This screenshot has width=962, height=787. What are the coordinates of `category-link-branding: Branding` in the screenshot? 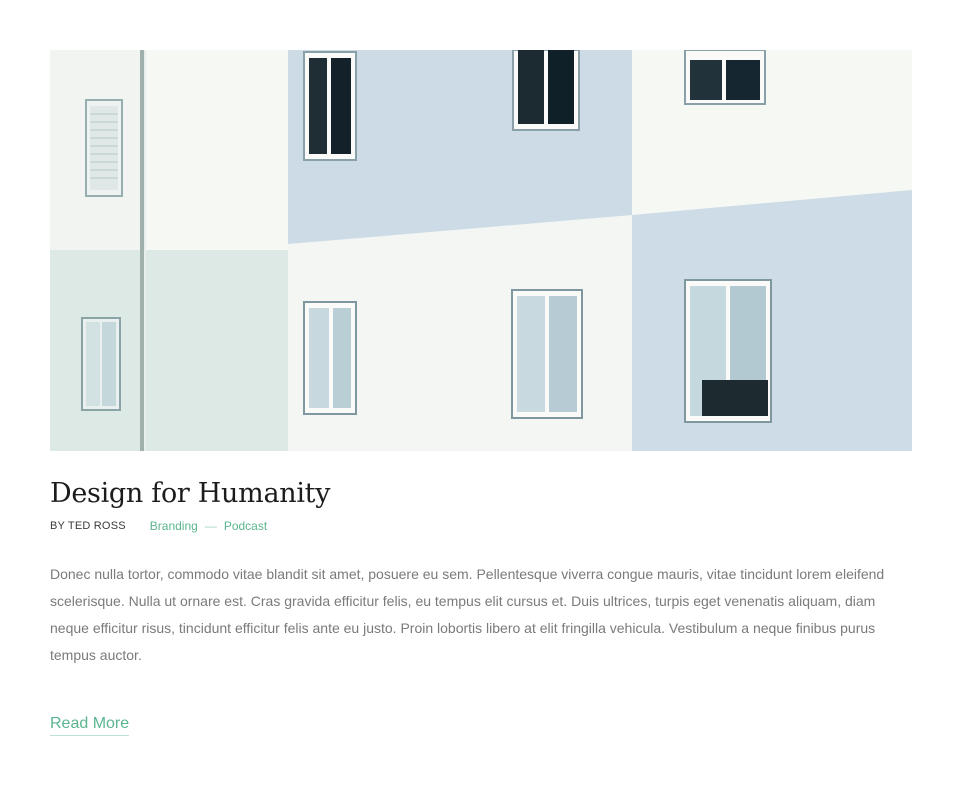 It's located at (174, 526).